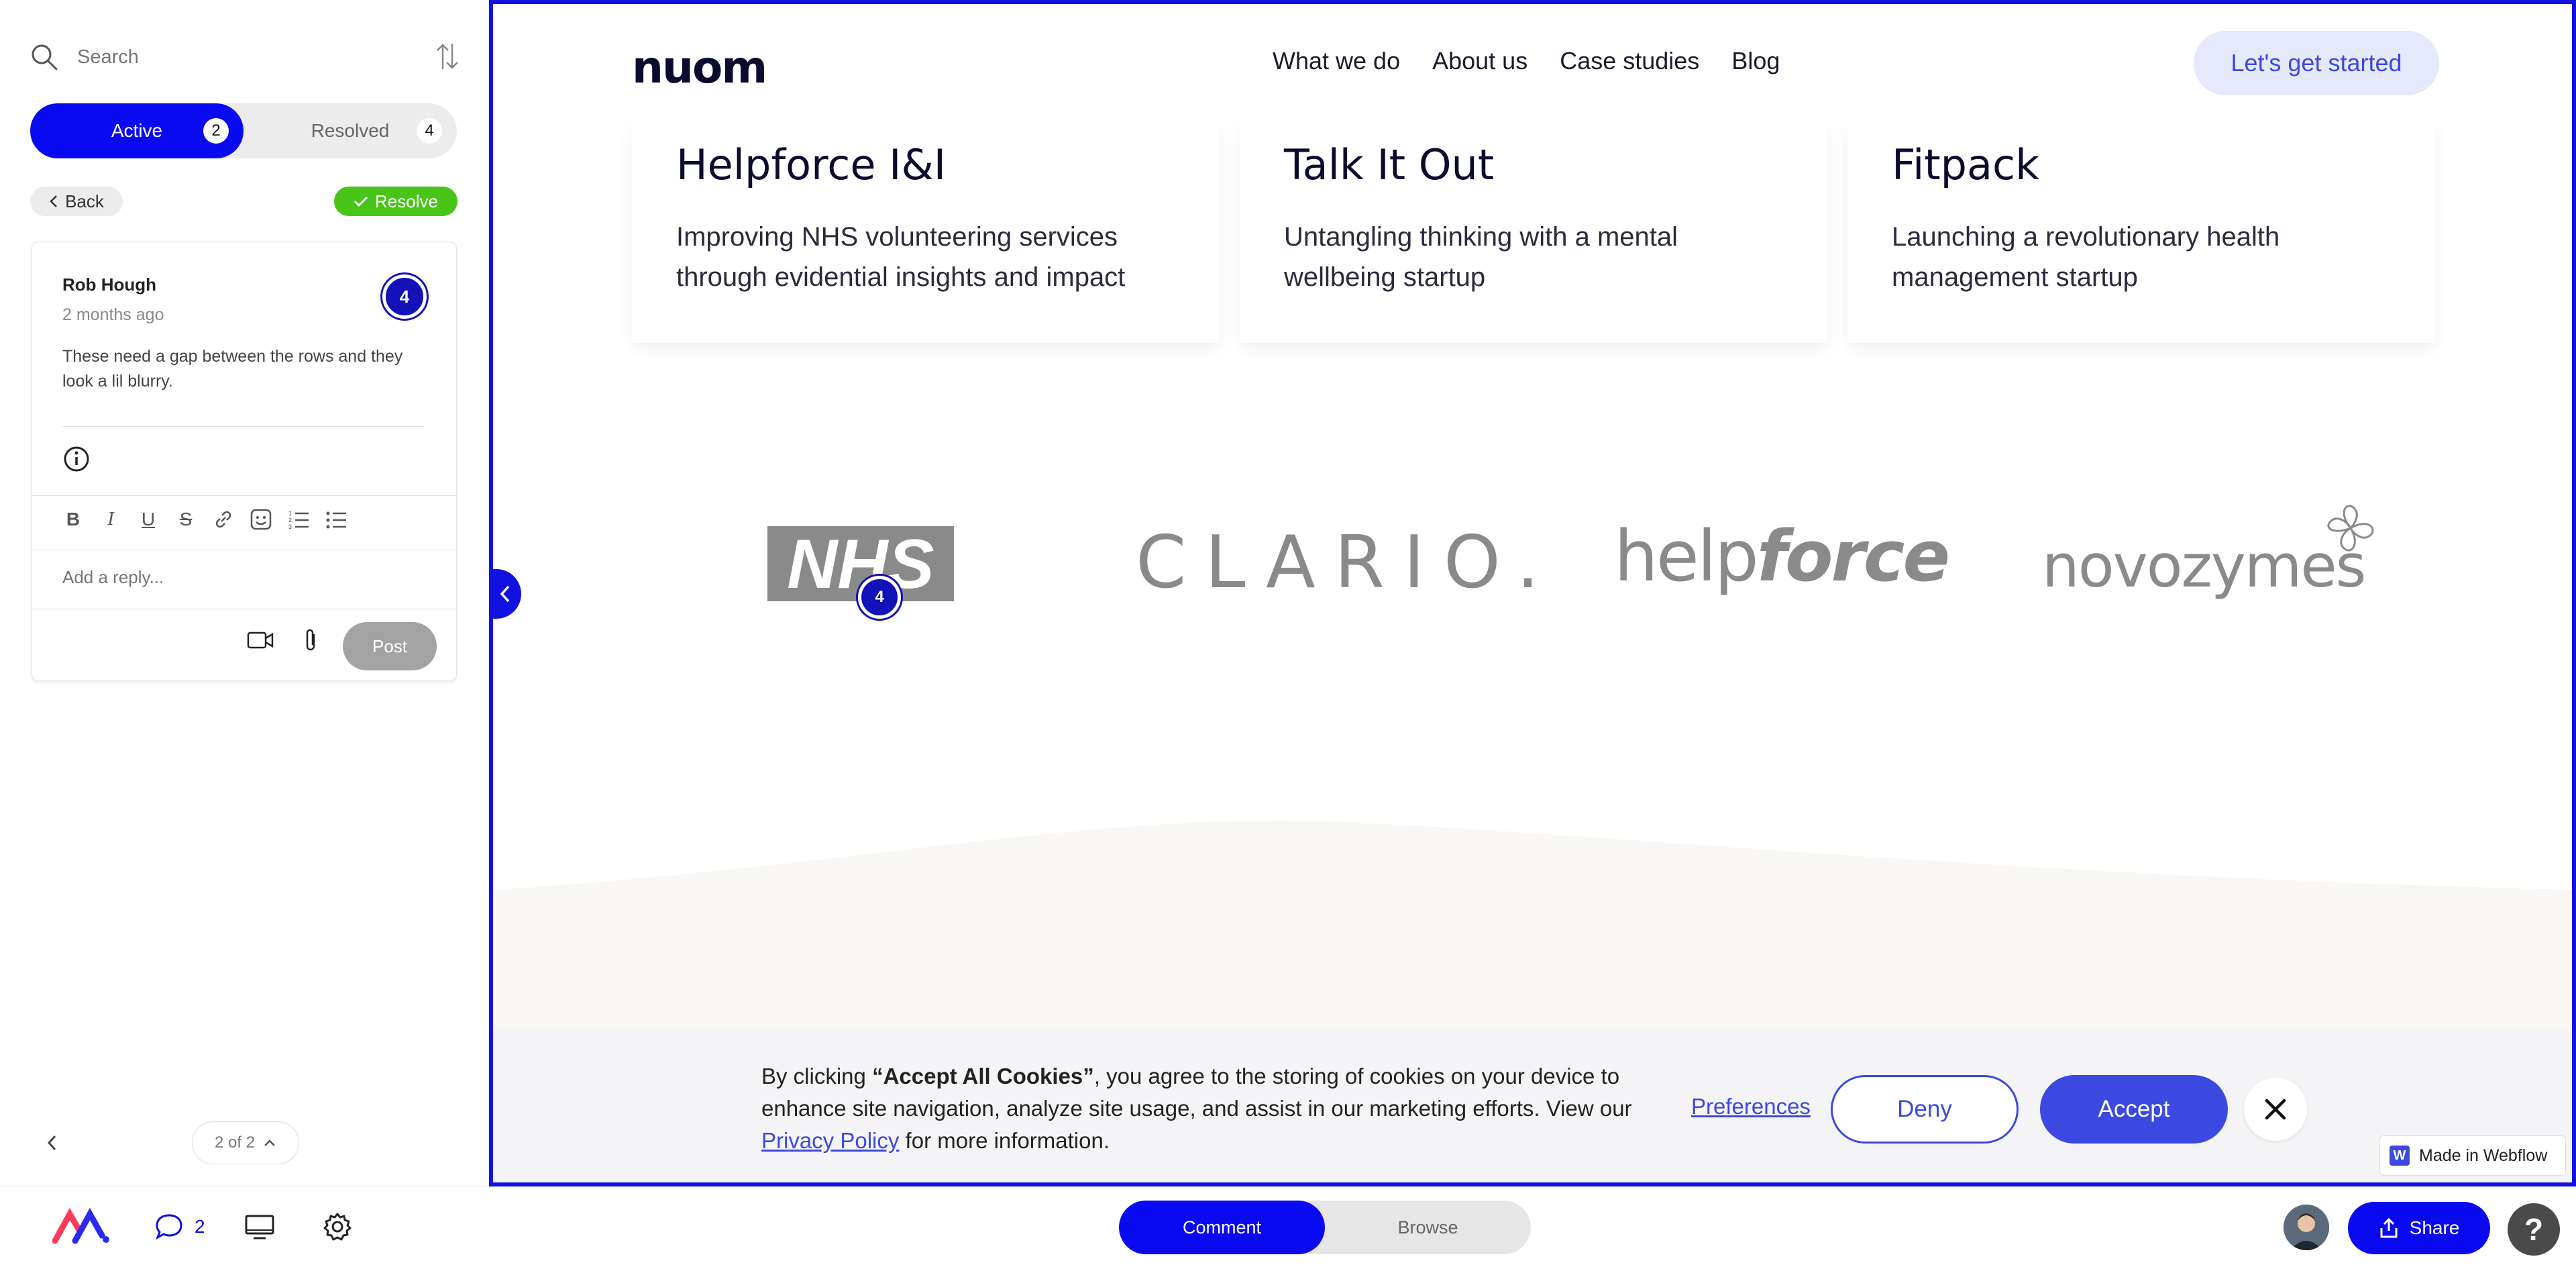  Describe the element at coordinates (2434, 1227) in the screenshot. I see `share-label: Share` at that location.